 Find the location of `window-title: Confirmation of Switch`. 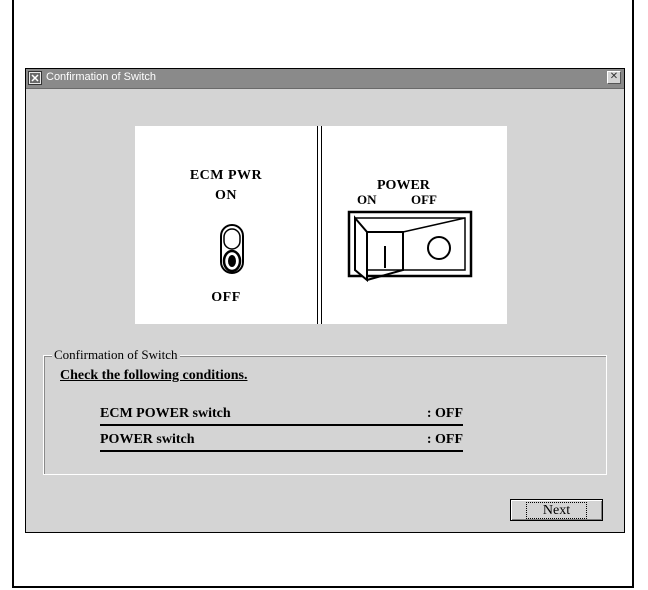

window-title: Confirmation of Switch is located at coordinates (101, 77).